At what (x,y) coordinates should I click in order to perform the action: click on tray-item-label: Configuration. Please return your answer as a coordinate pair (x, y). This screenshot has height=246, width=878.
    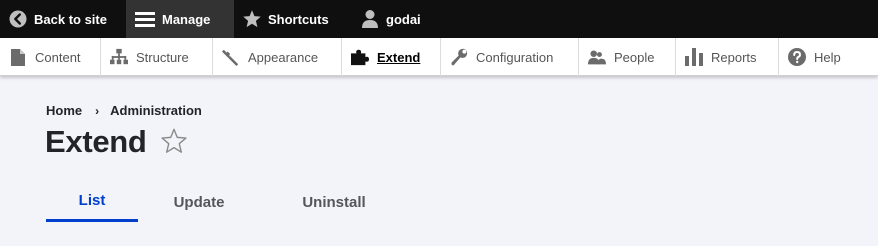
    Looking at the image, I should click on (515, 57).